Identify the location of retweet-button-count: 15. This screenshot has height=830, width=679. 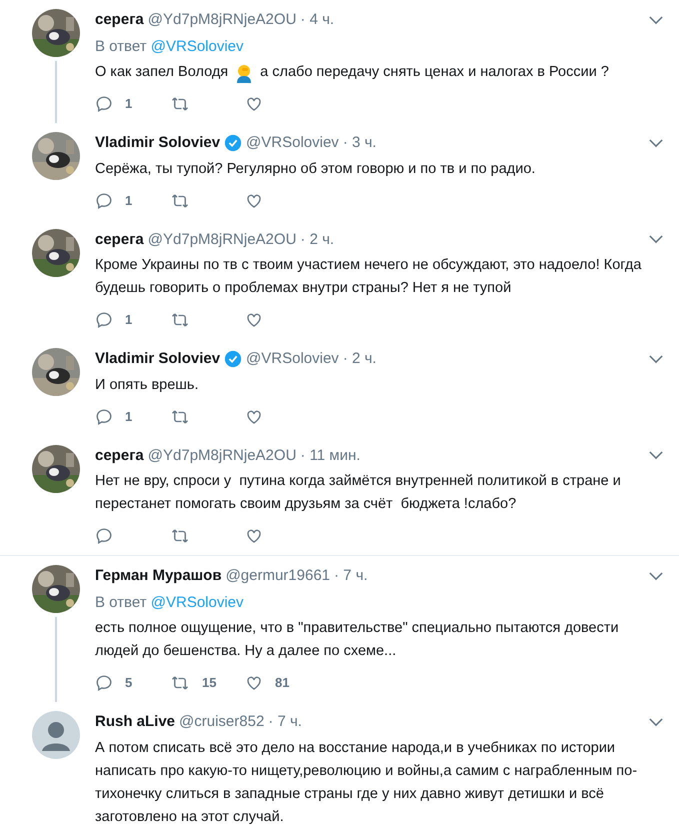
(209, 683).